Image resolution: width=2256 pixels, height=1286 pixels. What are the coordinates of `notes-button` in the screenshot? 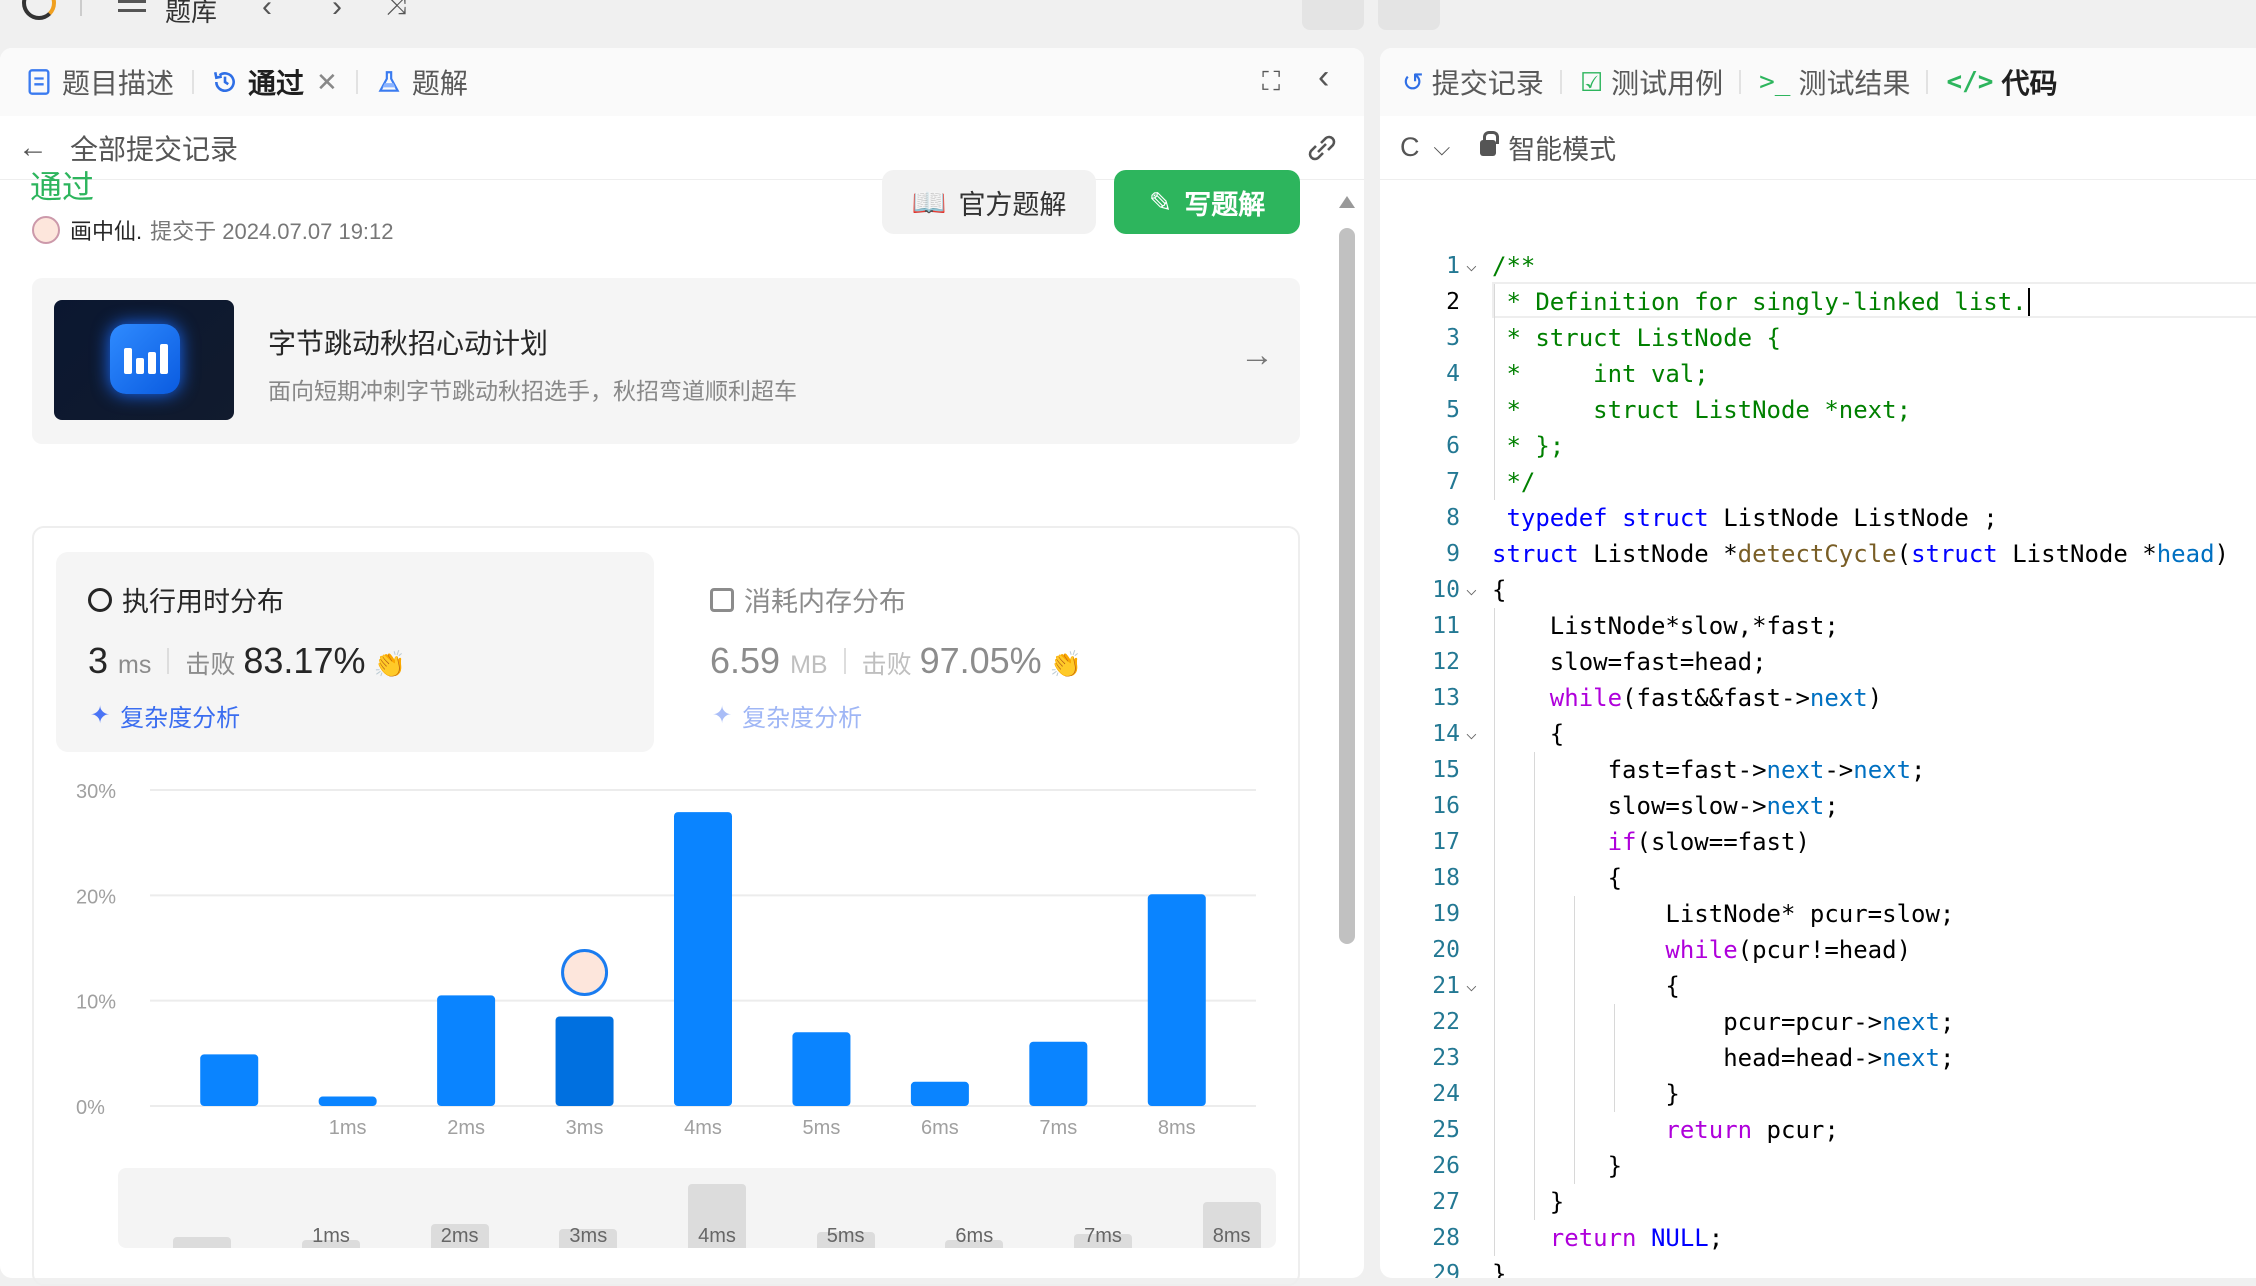 It's located at (1409, 15).